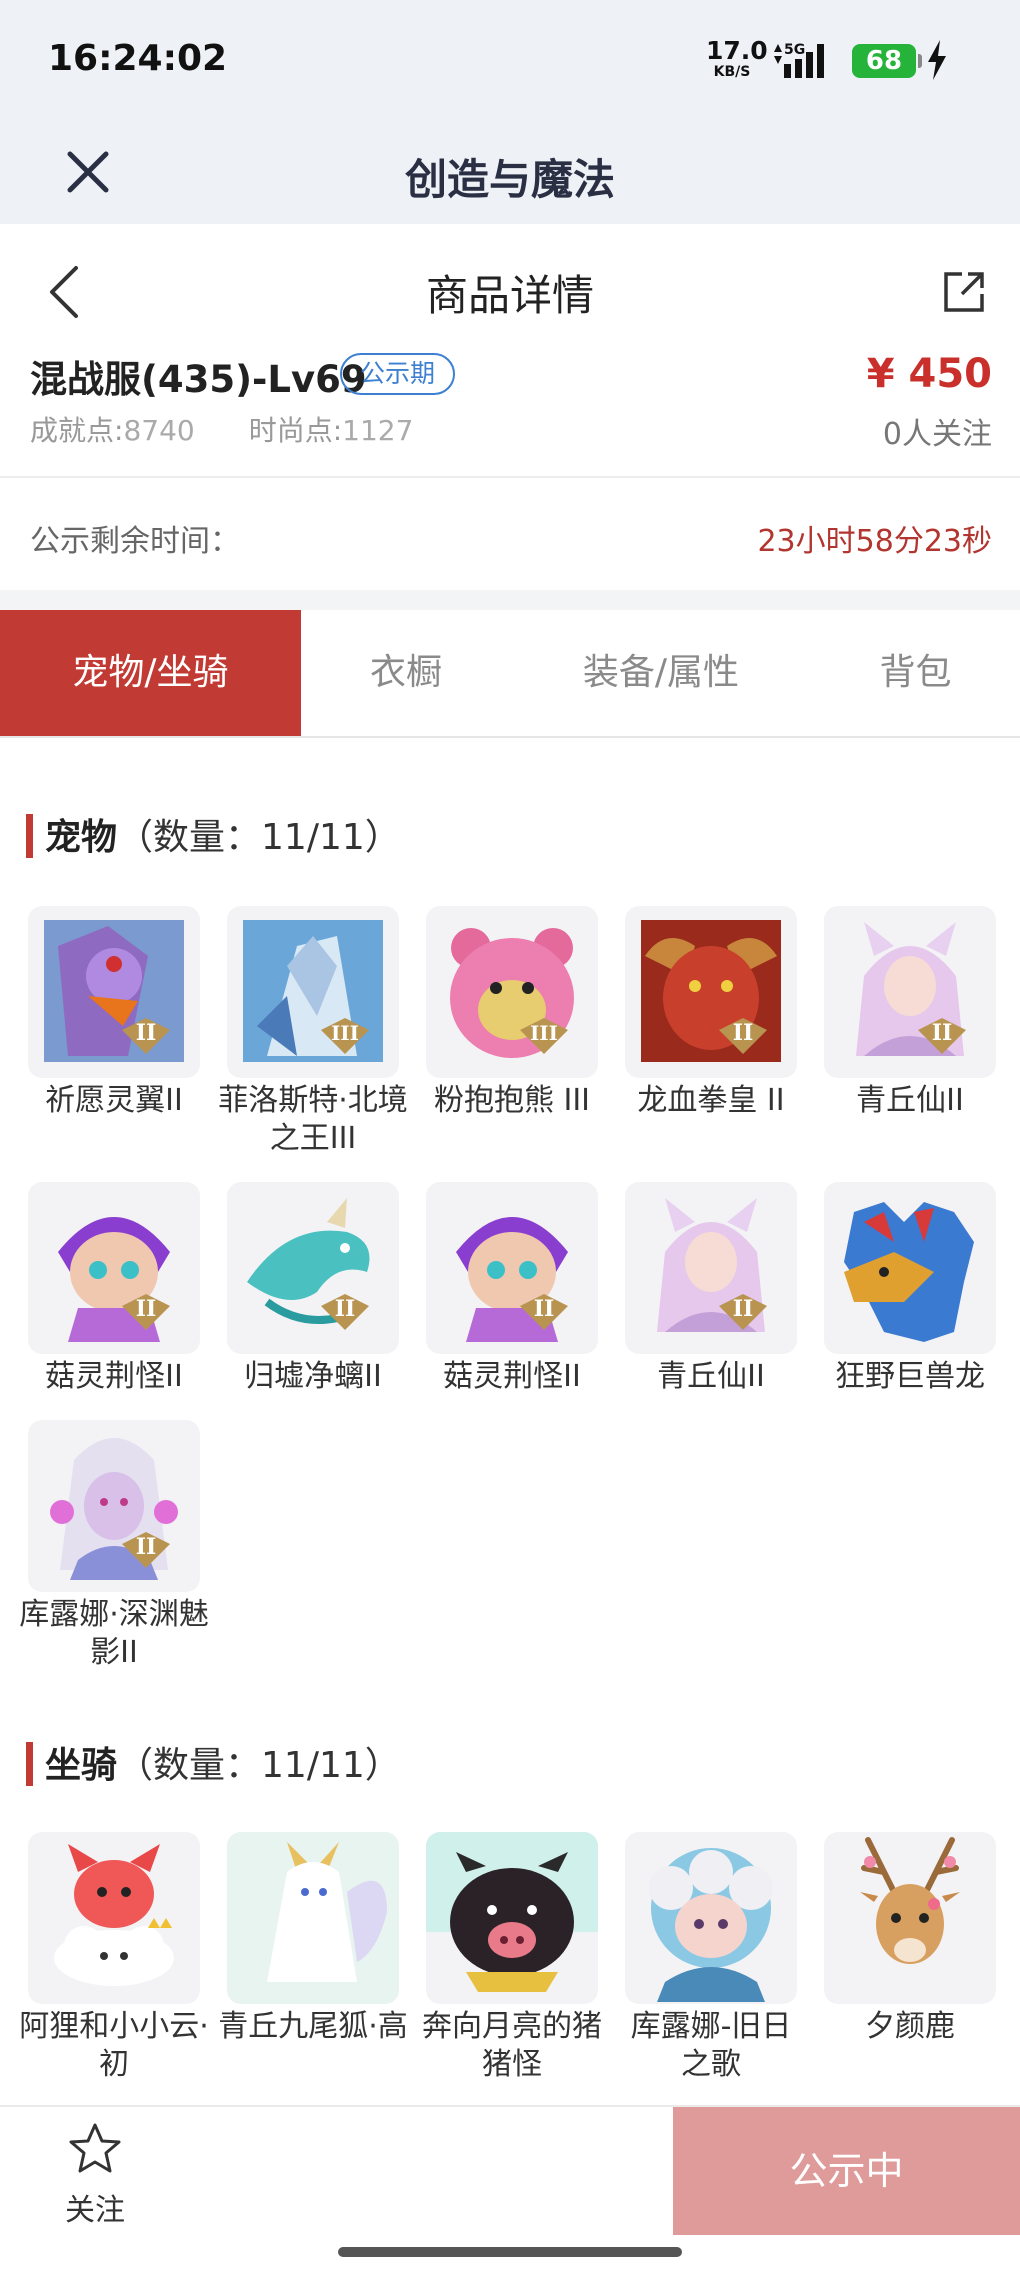  Describe the element at coordinates (378, 430) in the screenshot. I see `fashion-value: 1127` at that location.